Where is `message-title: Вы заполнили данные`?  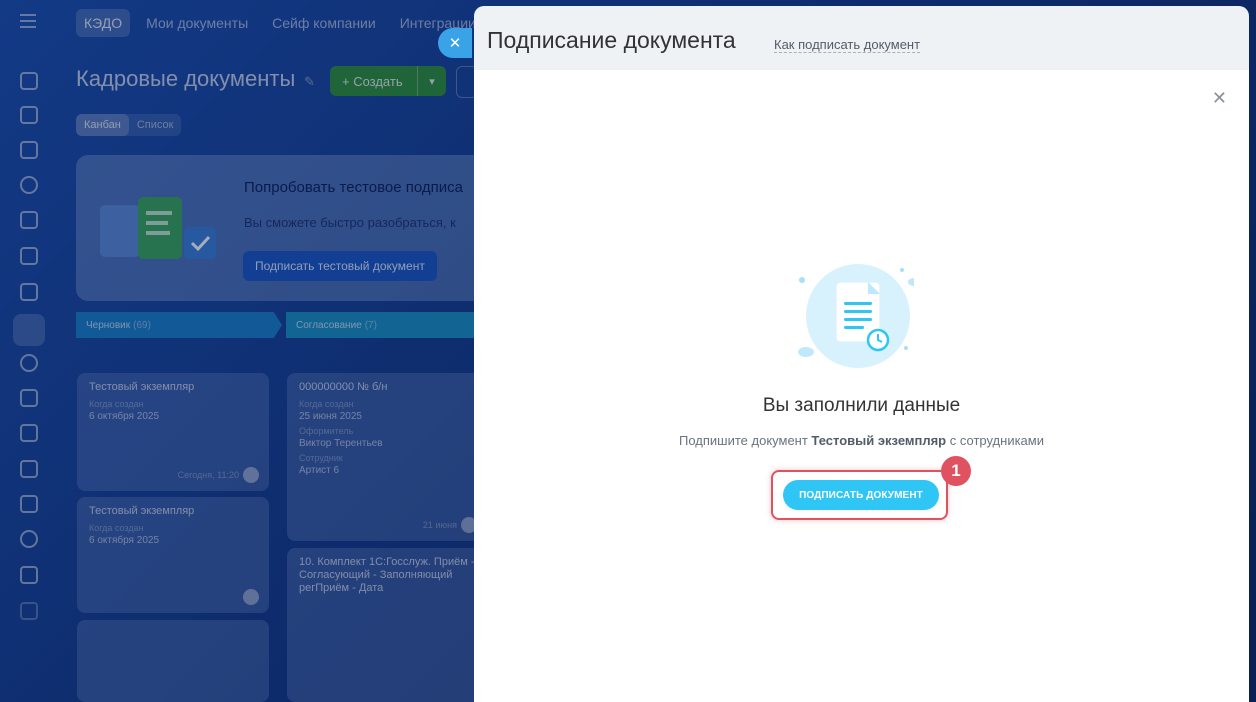 message-title: Вы заполнили данные is located at coordinates (861, 405).